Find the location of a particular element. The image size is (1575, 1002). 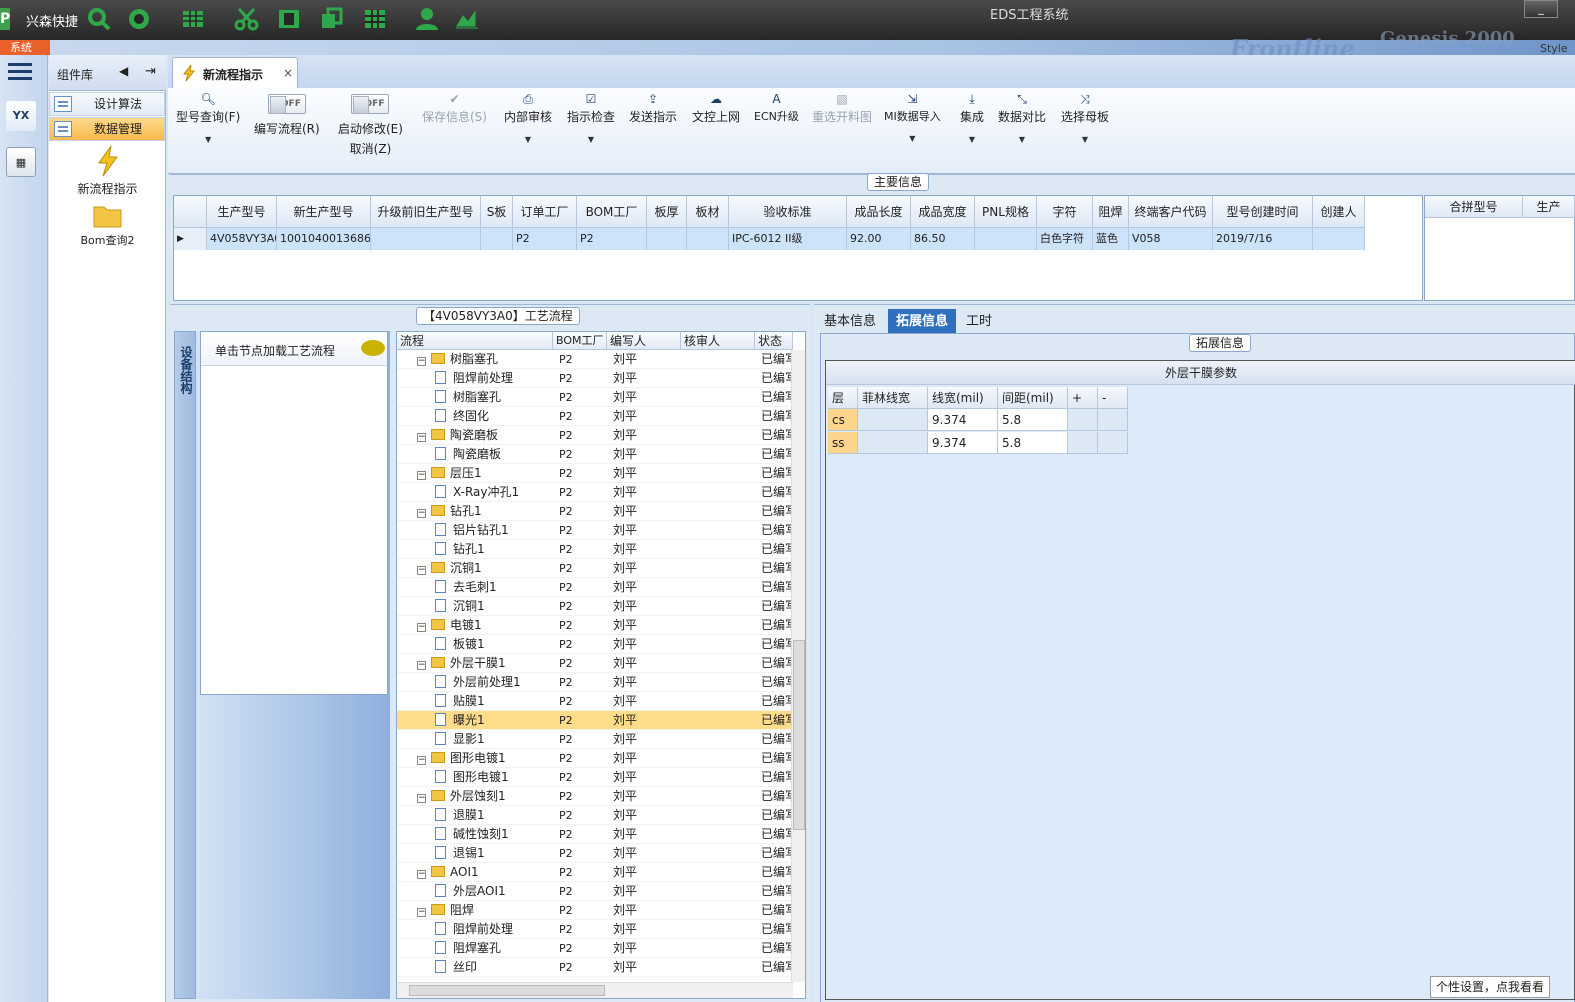

table-cell: IPC-6012 II级 is located at coordinates (788, 239).